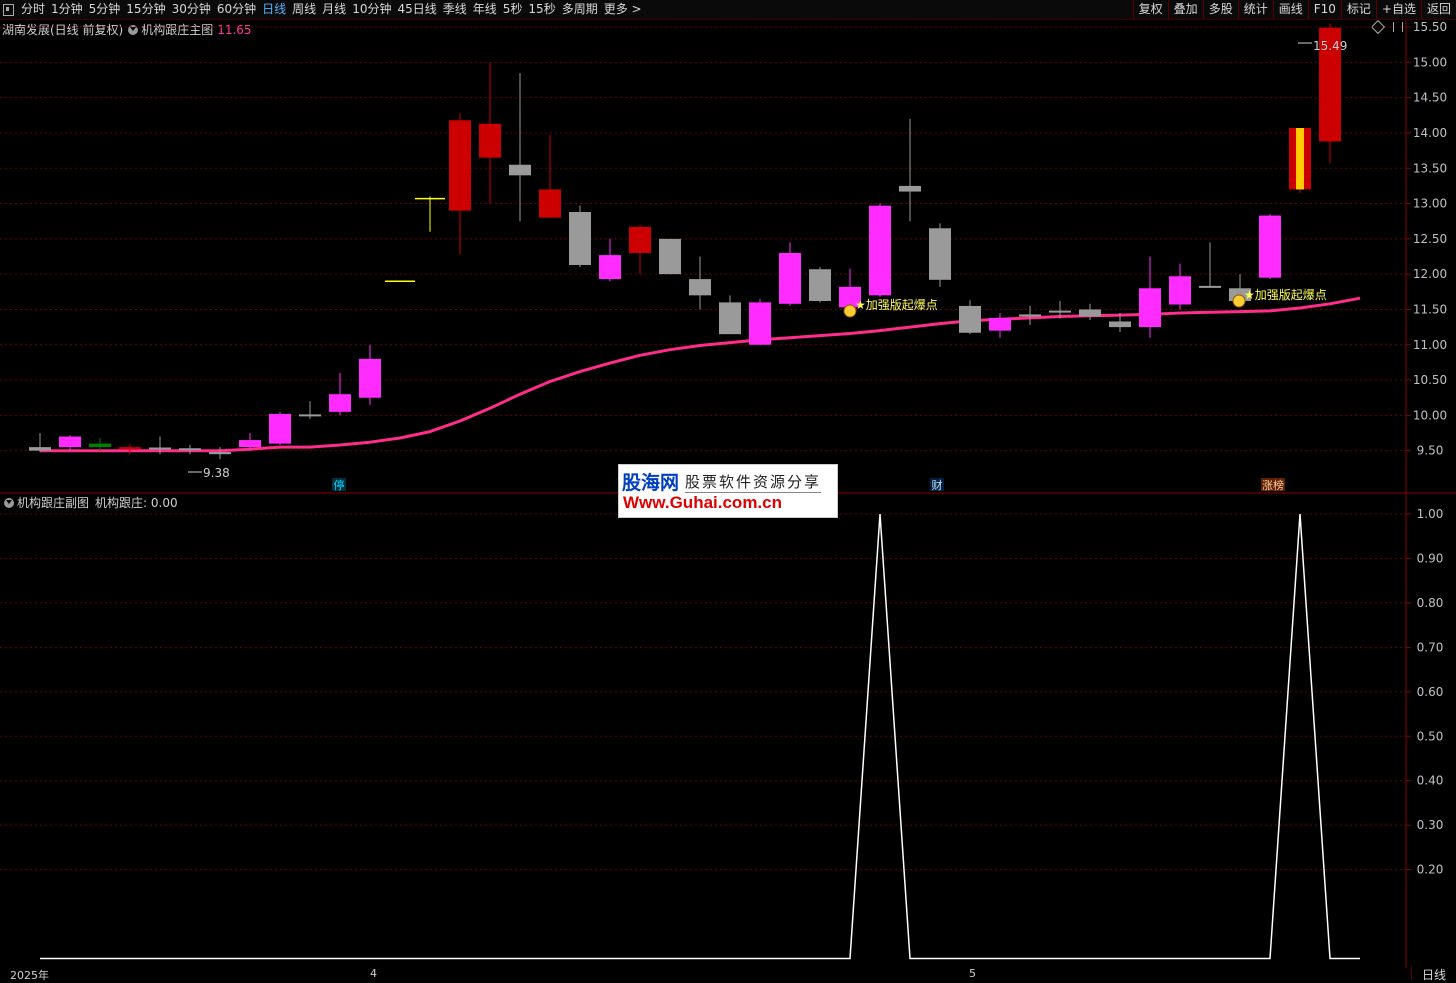 The width and height of the screenshot is (1456, 983). Describe the element at coordinates (373, 973) in the screenshot. I see `date-label: 4` at that location.